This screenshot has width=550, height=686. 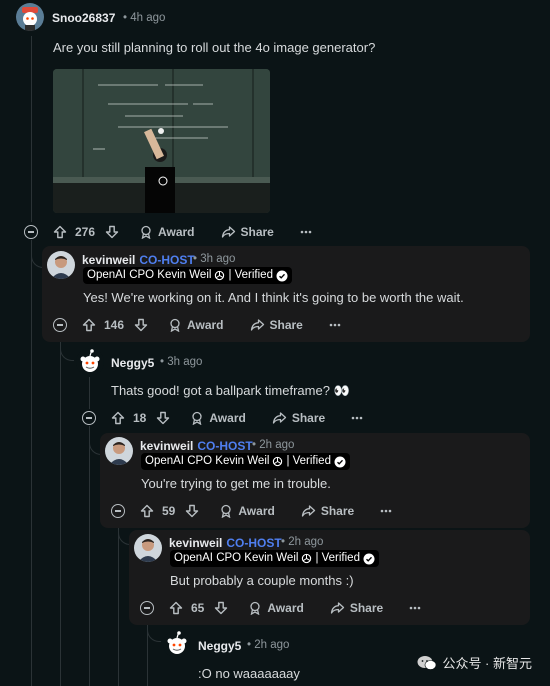 I want to click on comment-timestamp: • 2h ago, so click(x=268, y=645).